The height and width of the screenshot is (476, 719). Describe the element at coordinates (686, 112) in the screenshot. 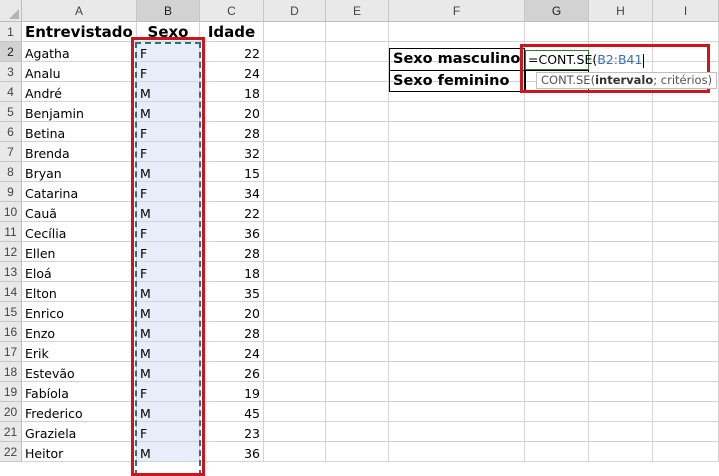

I see `cell-I5` at that location.